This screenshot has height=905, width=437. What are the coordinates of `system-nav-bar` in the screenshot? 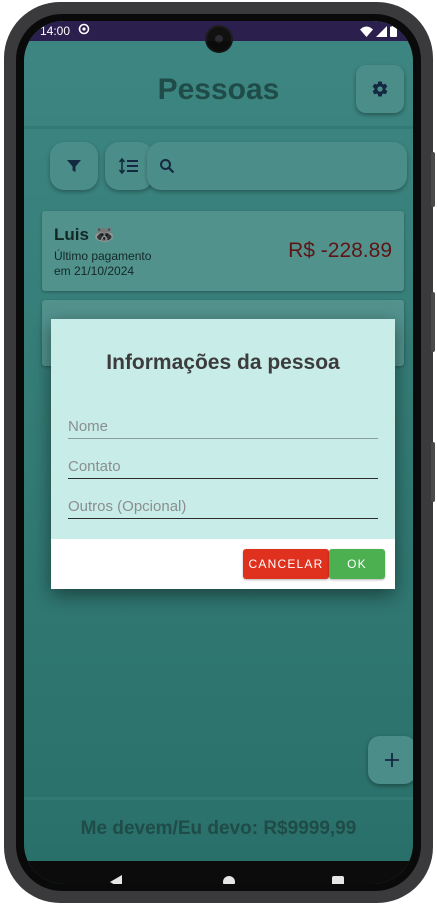 It's located at (218, 872).